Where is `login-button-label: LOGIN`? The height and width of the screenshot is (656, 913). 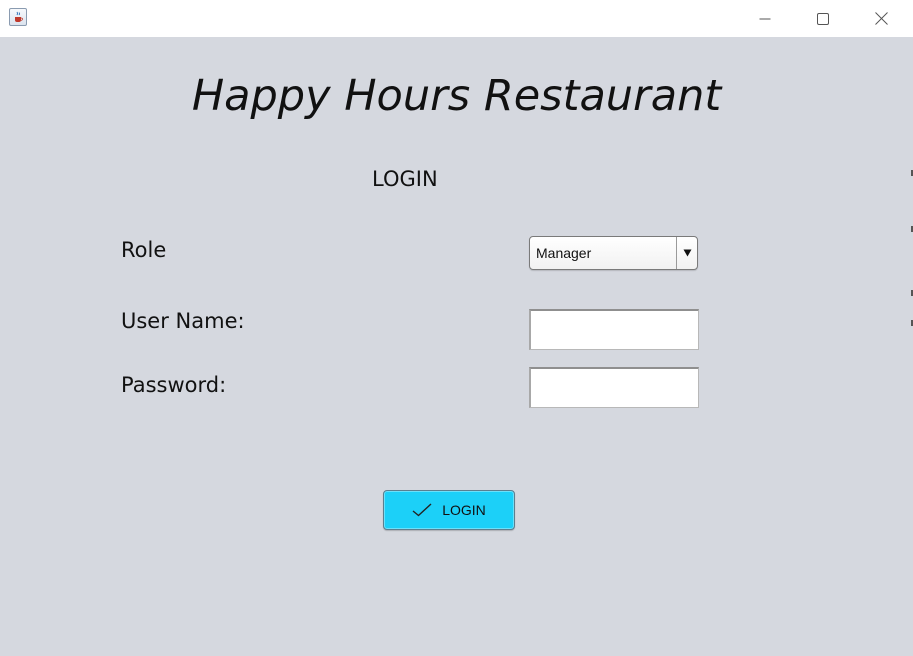
login-button-label: LOGIN is located at coordinates (464, 510).